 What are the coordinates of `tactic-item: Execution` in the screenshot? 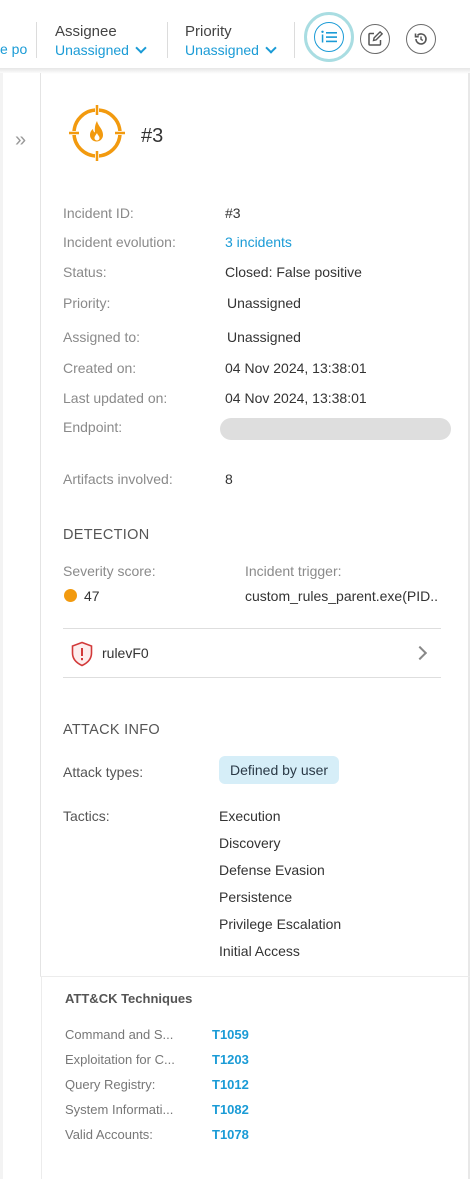 It's located at (250, 816).